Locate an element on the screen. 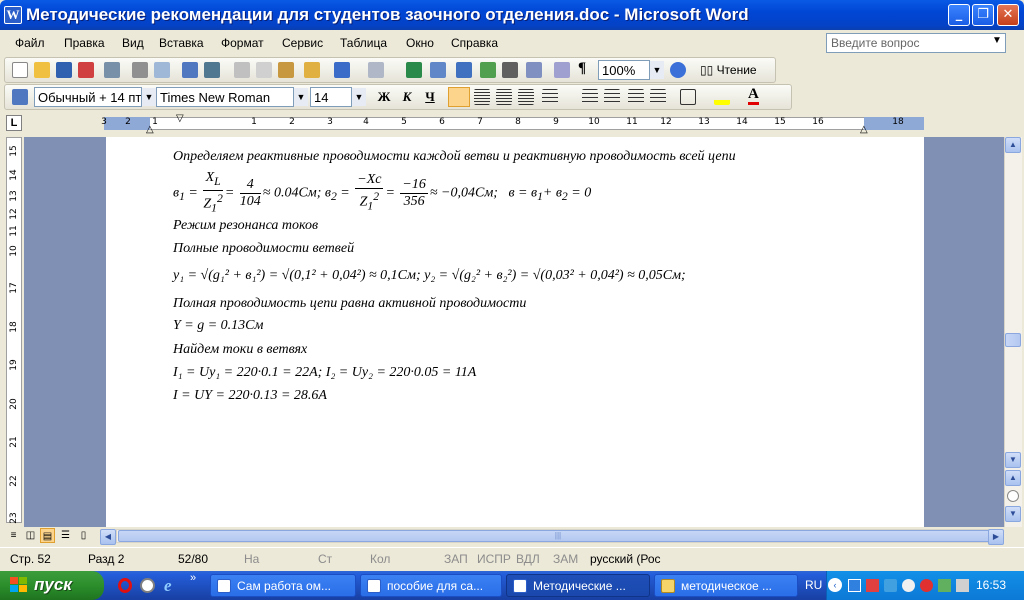 This screenshot has height=600, width=1024. restore-button: ❐ is located at coordinates (983, 15).